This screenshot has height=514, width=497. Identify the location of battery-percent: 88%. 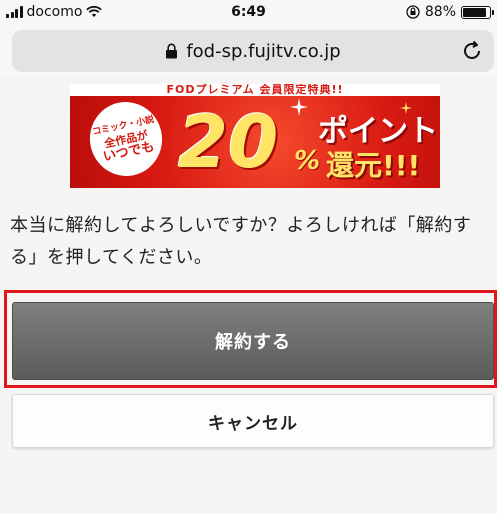
(440, 12).